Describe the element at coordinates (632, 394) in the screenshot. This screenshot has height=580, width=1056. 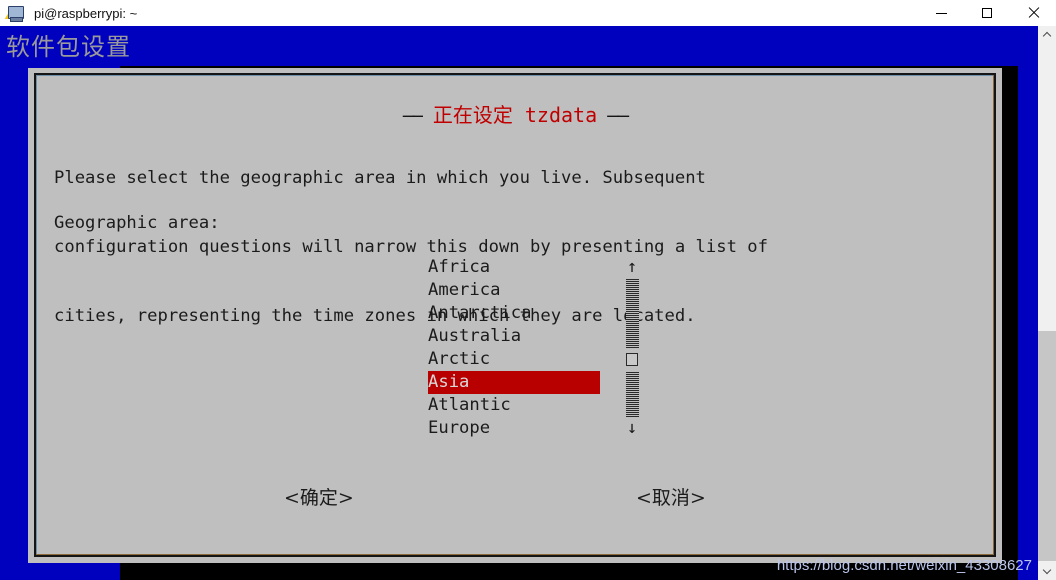
I see `scrollbar-track-lower` at that location.